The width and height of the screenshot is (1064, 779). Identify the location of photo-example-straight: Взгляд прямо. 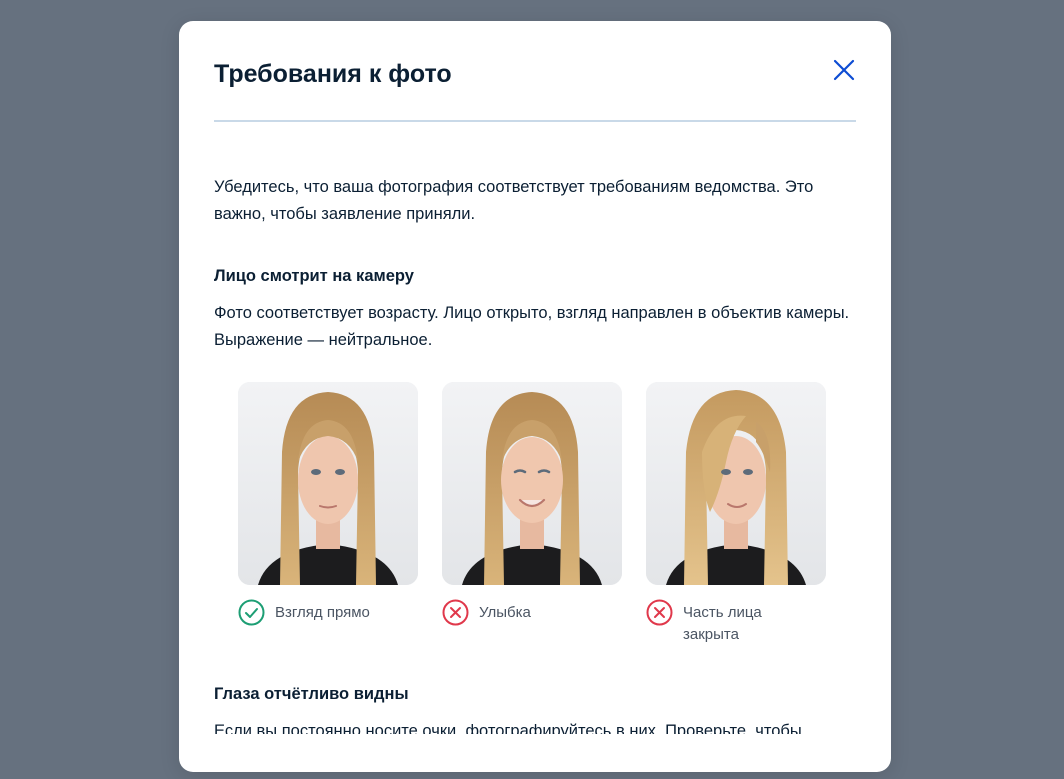
(328, 504).